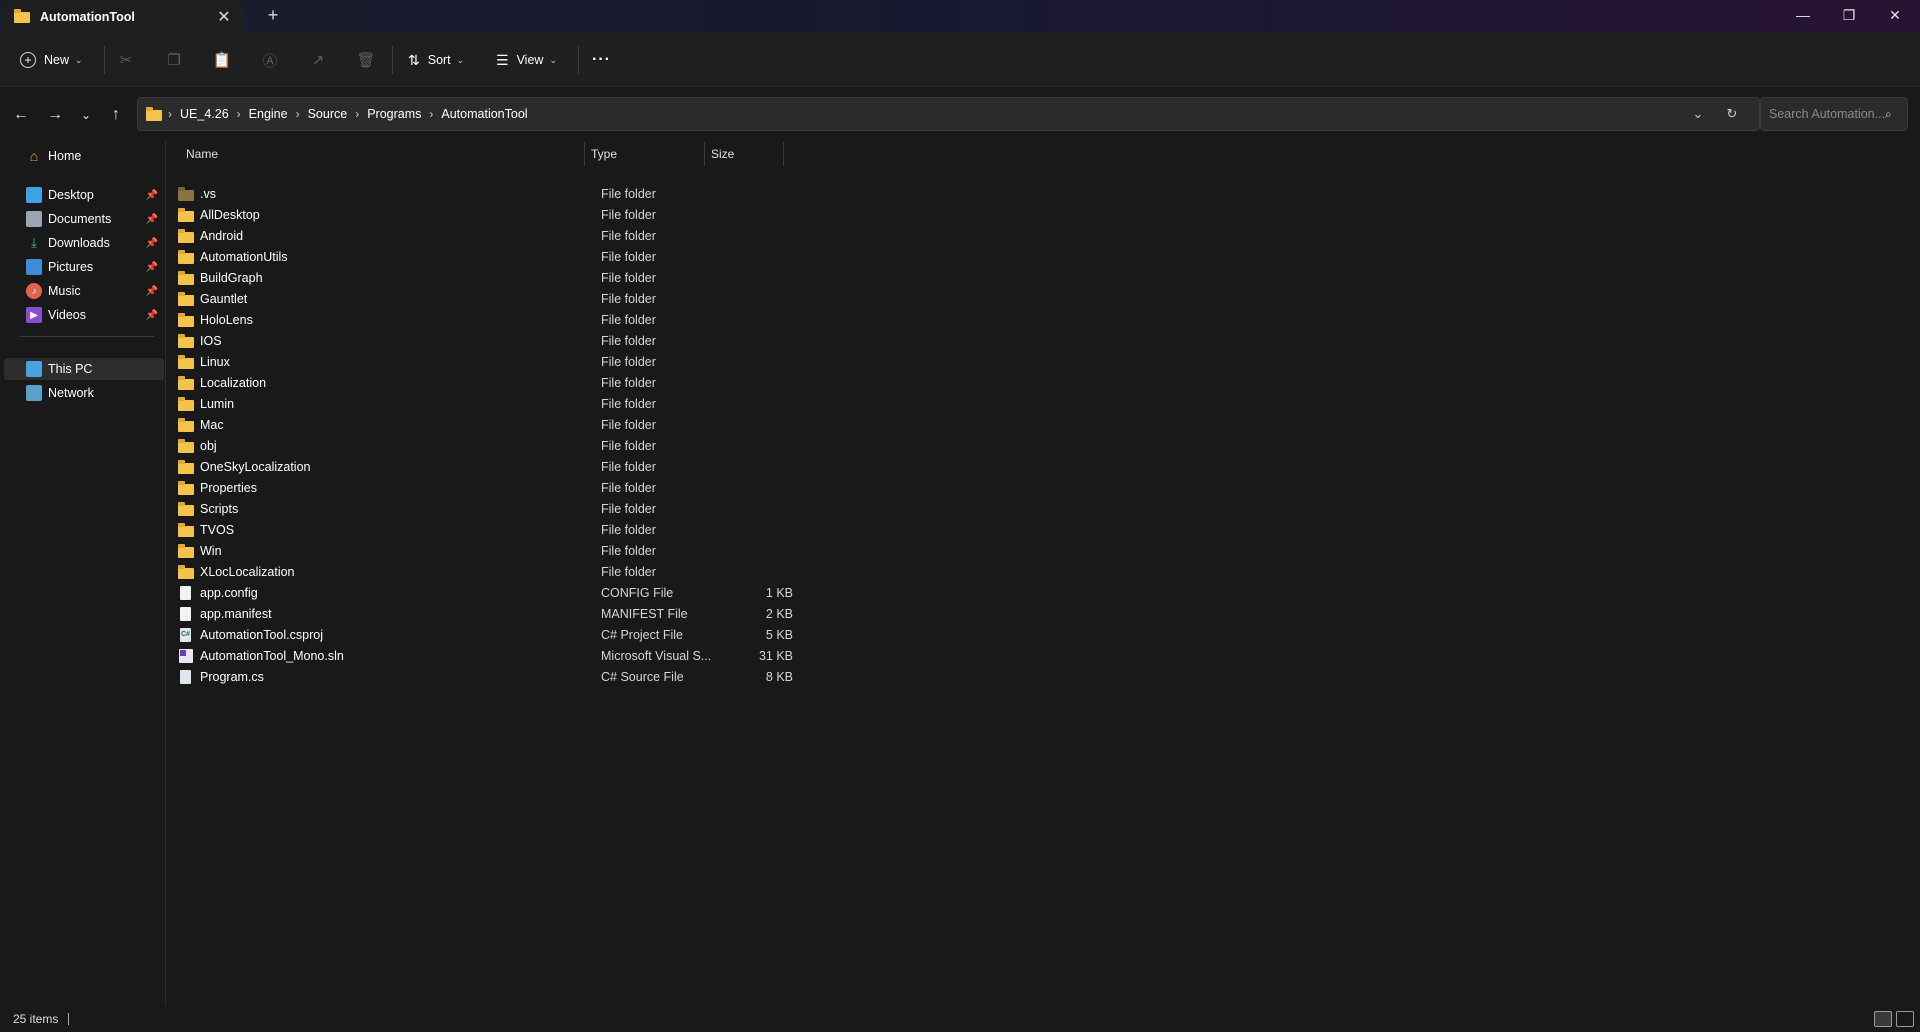 Image resolution: width=1920 pixels, height=1032 pixels. Describe the element at coordinates (563, 424) in the screenshot. I see `folder-row: Mac File folder` at that location.